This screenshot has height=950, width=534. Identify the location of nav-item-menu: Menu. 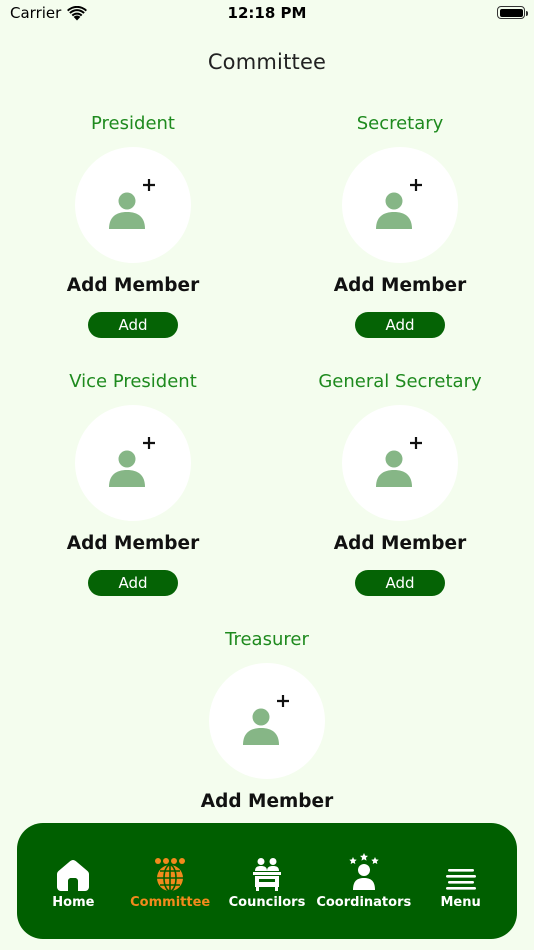
(461, 881).